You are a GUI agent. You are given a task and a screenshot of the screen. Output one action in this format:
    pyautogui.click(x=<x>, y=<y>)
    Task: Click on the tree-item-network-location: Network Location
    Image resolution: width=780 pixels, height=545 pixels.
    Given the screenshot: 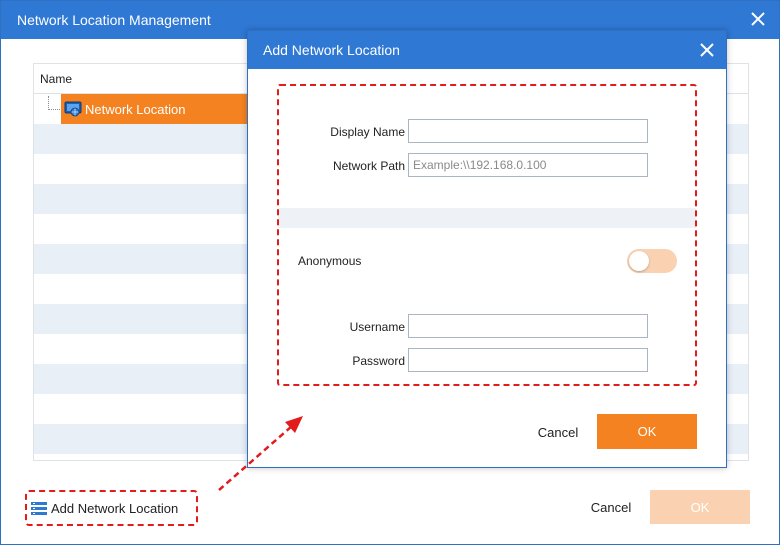 What is the action you would take?
    pyautogui.click(x=154, y=109)
    